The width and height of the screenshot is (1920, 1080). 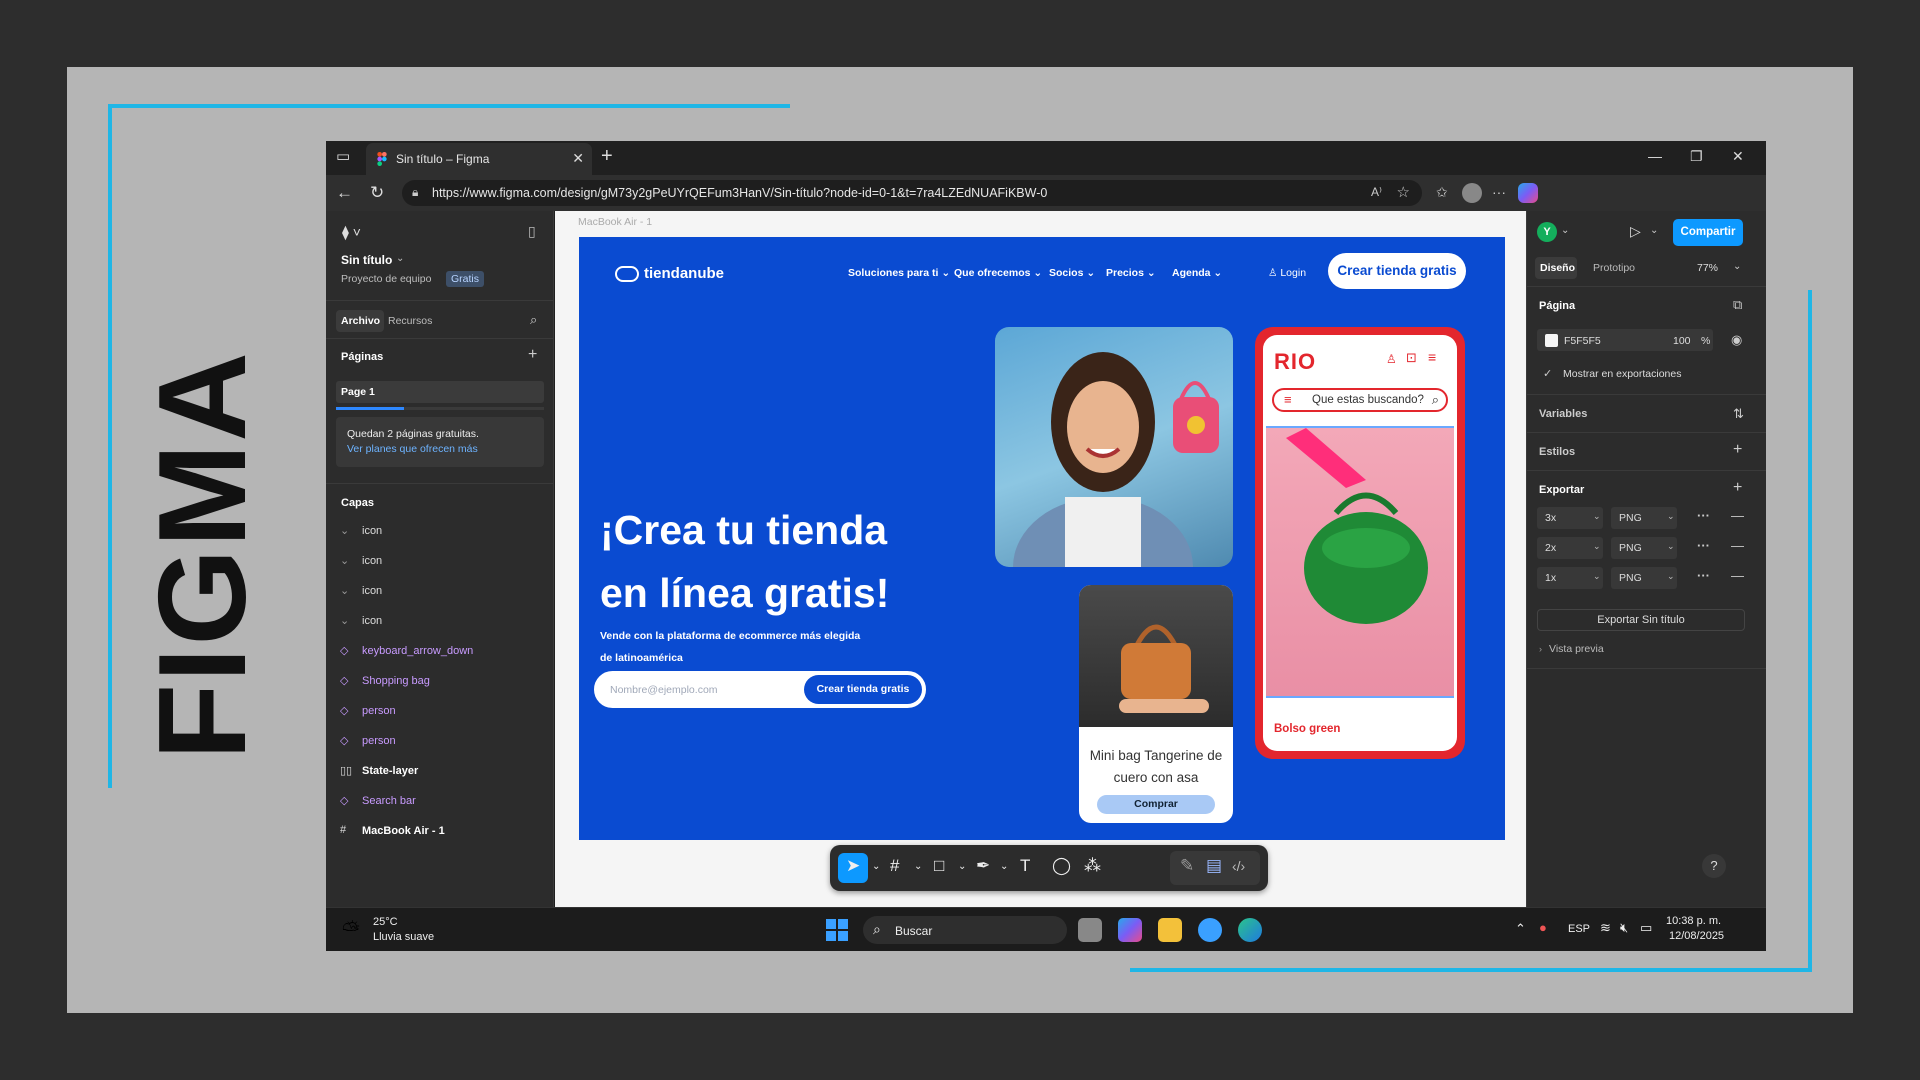 I want to click on nav-item: Agenda ⌄, so click(x=1197, y=273).